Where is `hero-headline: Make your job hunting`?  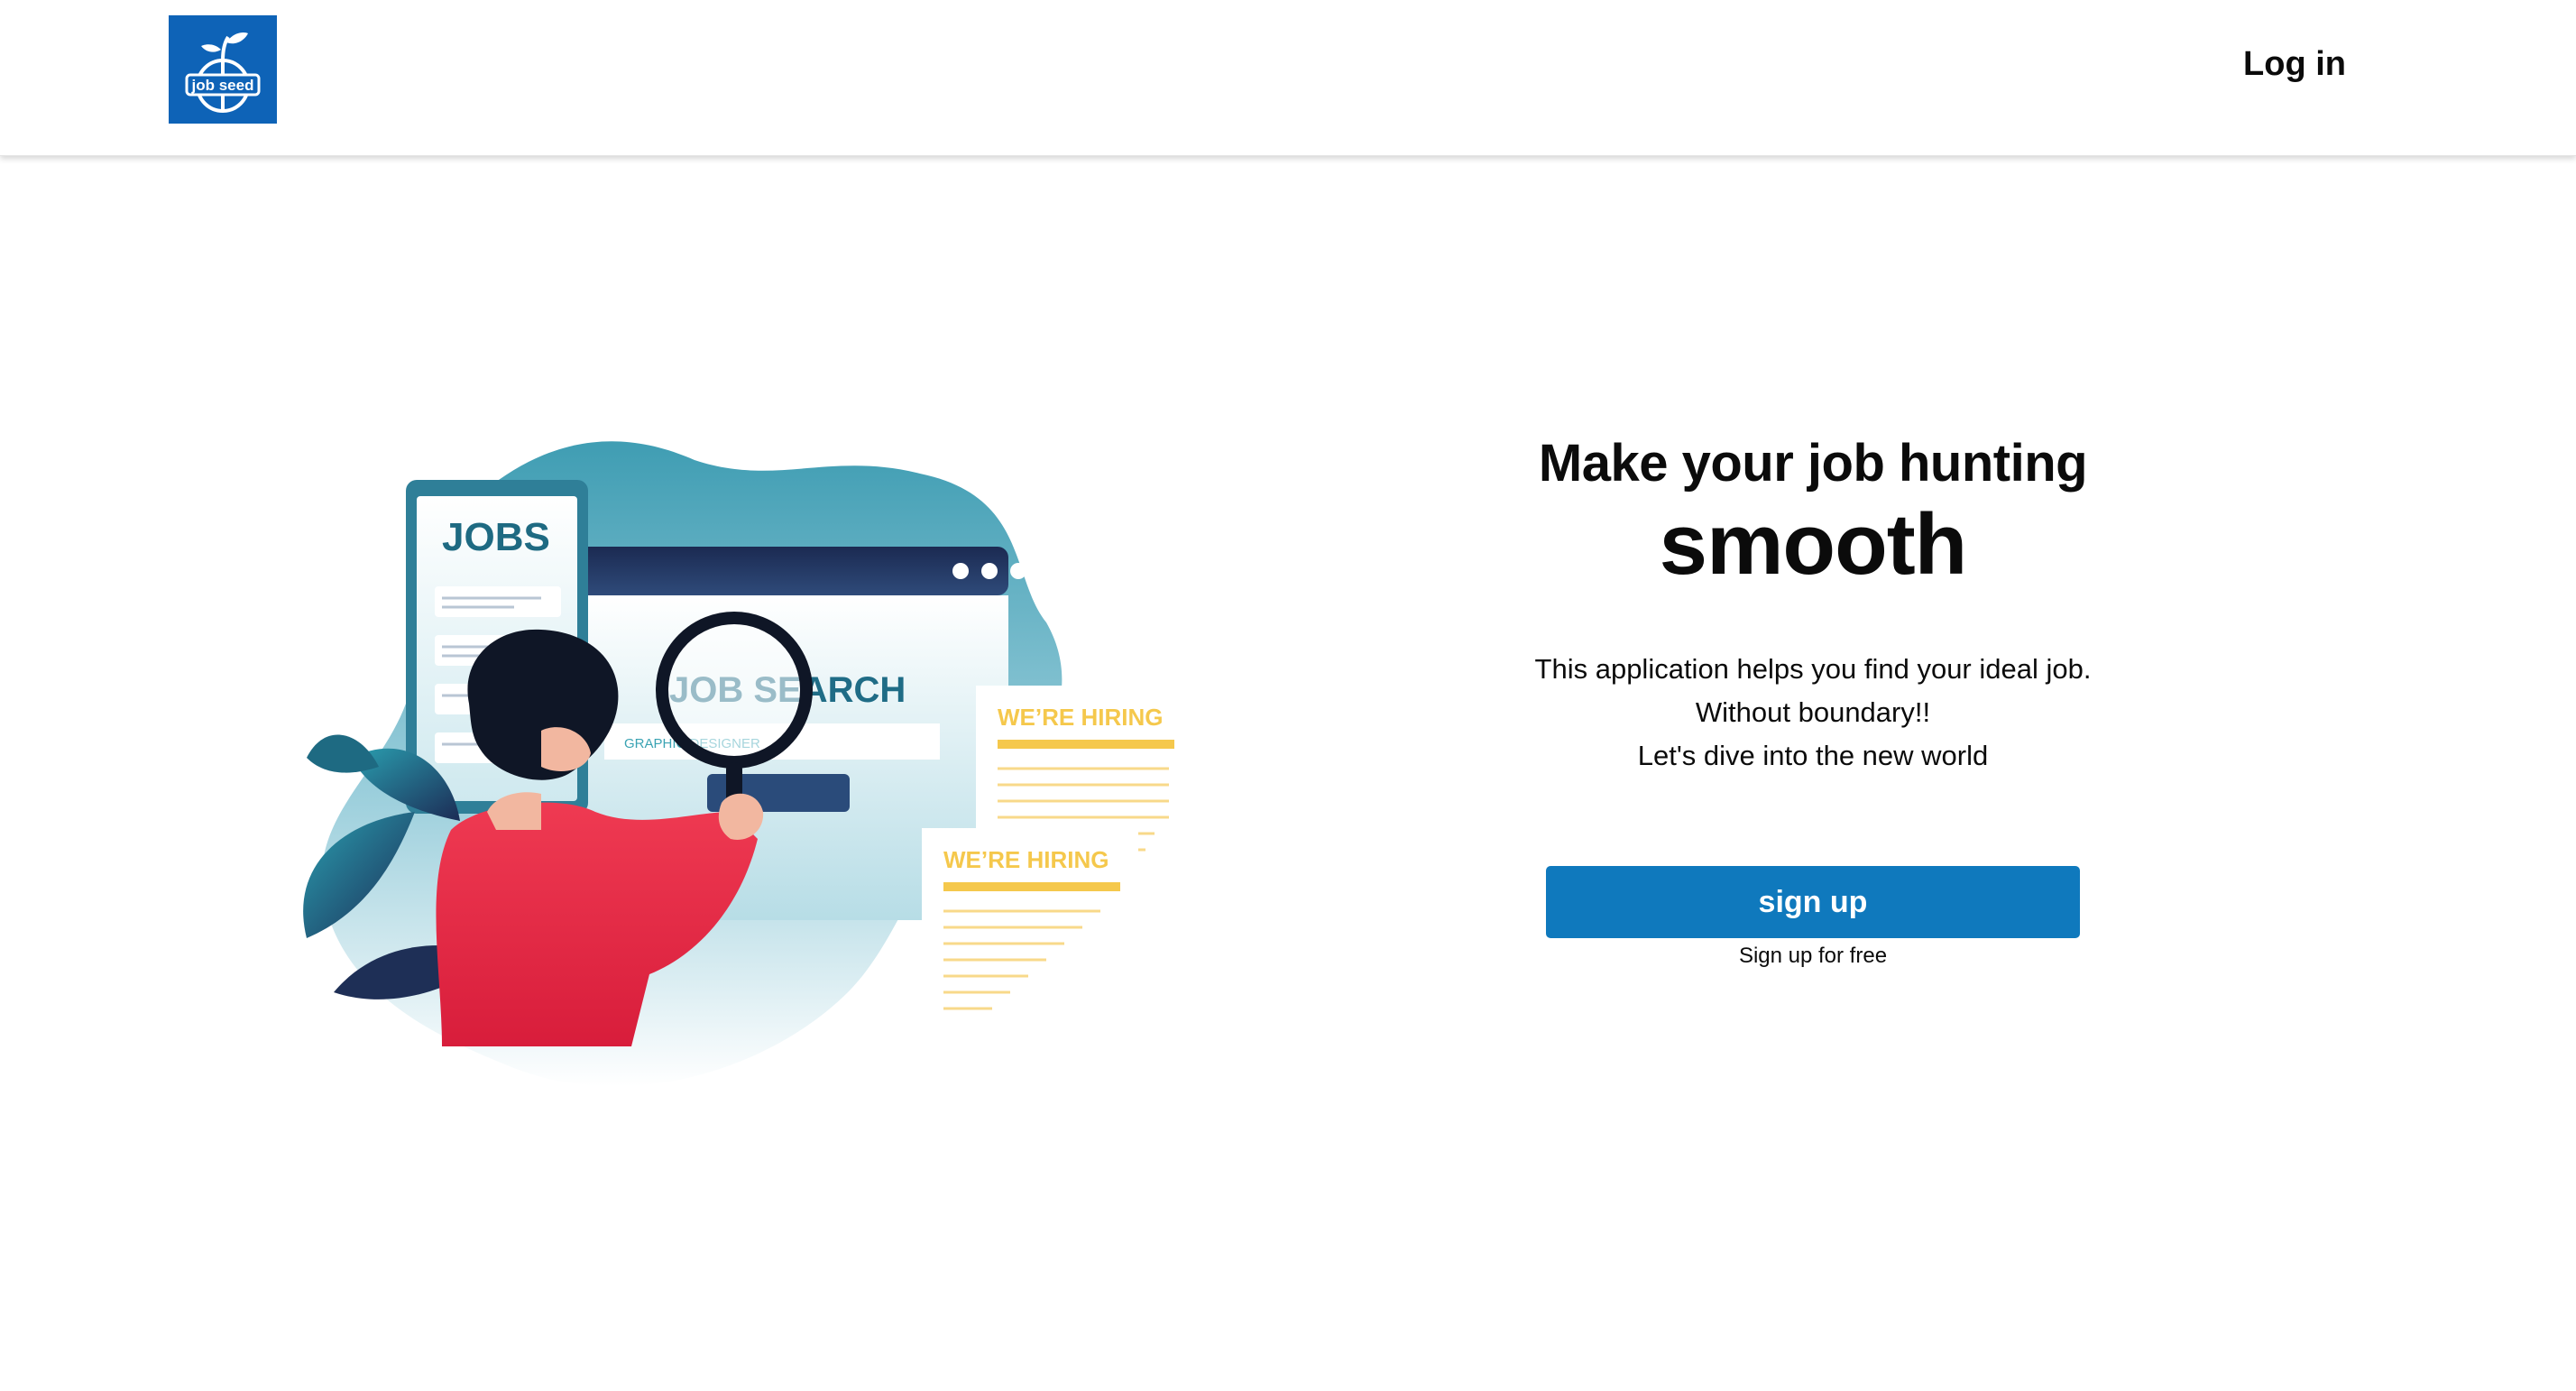
hero-headline: Make your job hunting is located at coordinates (1813, 463).